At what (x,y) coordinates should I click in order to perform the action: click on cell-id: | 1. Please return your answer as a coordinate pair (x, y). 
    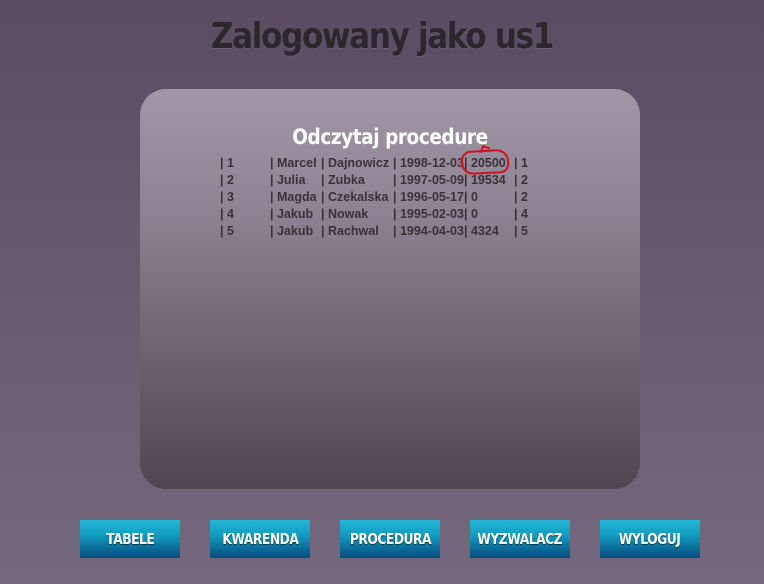
    Looking at the image, I should click on (227, 163).